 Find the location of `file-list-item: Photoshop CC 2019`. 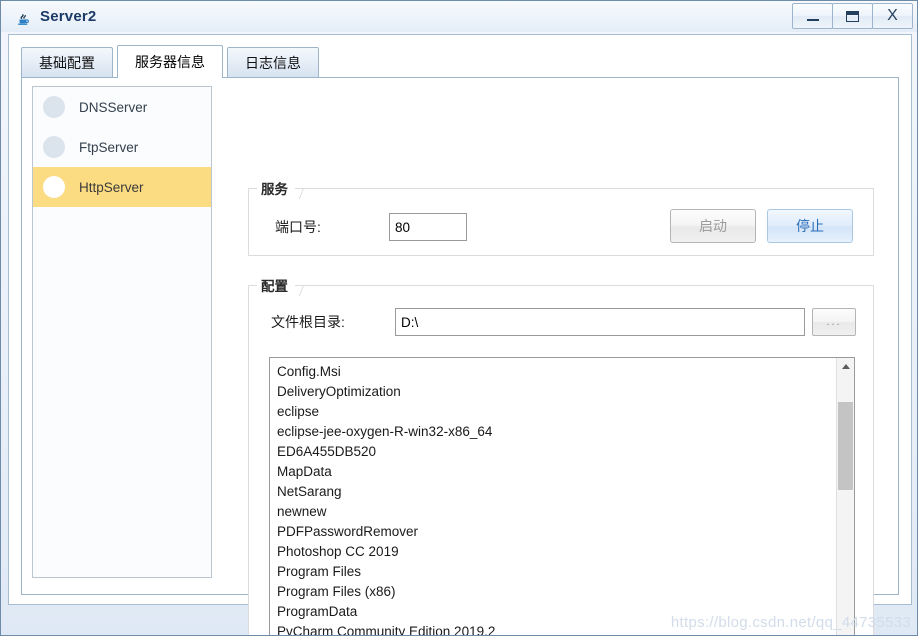

file-list-item: Photoshop CC 2019 is located at coordinates (555, 552).